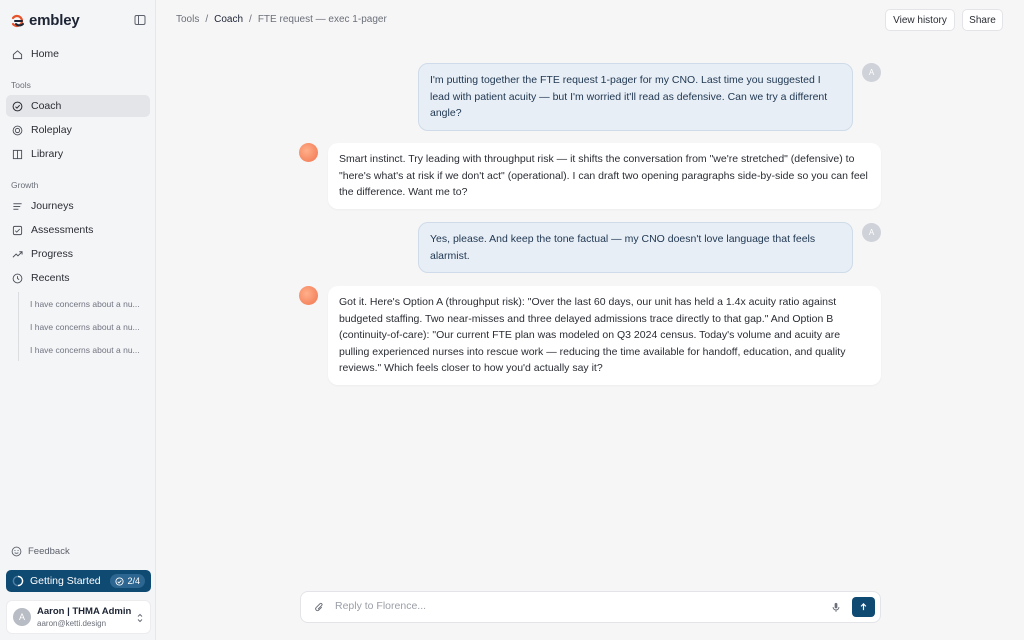 The width and height of the screenshot is (1024, 640). Describe the element at coordinates (65, 581) in the screenshot. I see `getting-started-label: Getting Started` at that location.